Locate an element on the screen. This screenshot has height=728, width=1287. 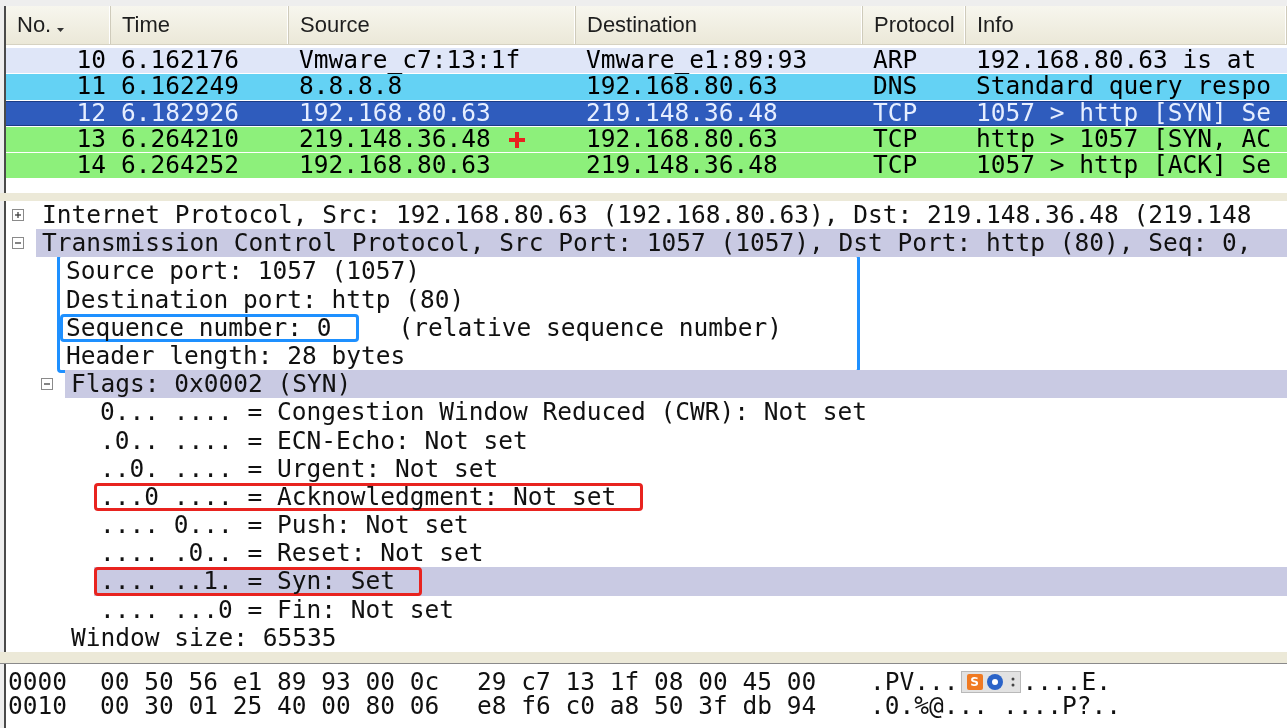
table-cell-text: 8.8.8.8 is located at coordinates (350, 86).